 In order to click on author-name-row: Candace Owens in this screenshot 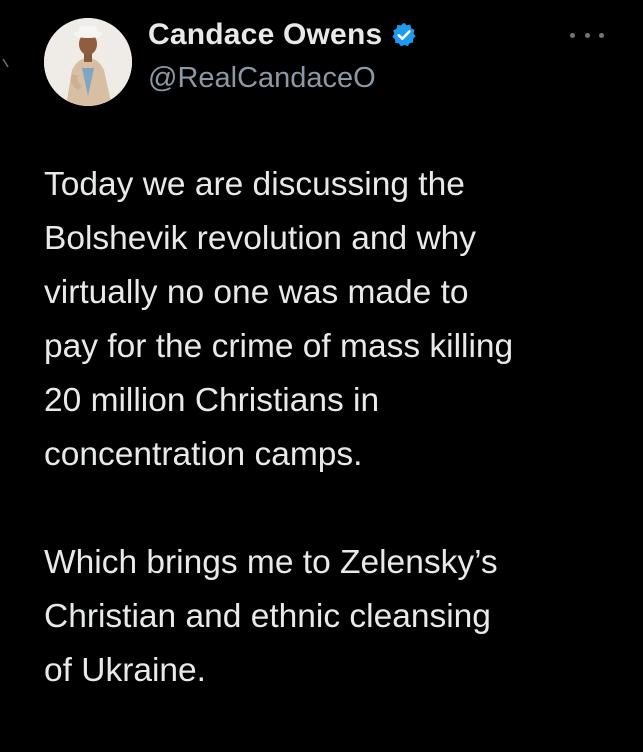, I will do `click(283, 35)`.